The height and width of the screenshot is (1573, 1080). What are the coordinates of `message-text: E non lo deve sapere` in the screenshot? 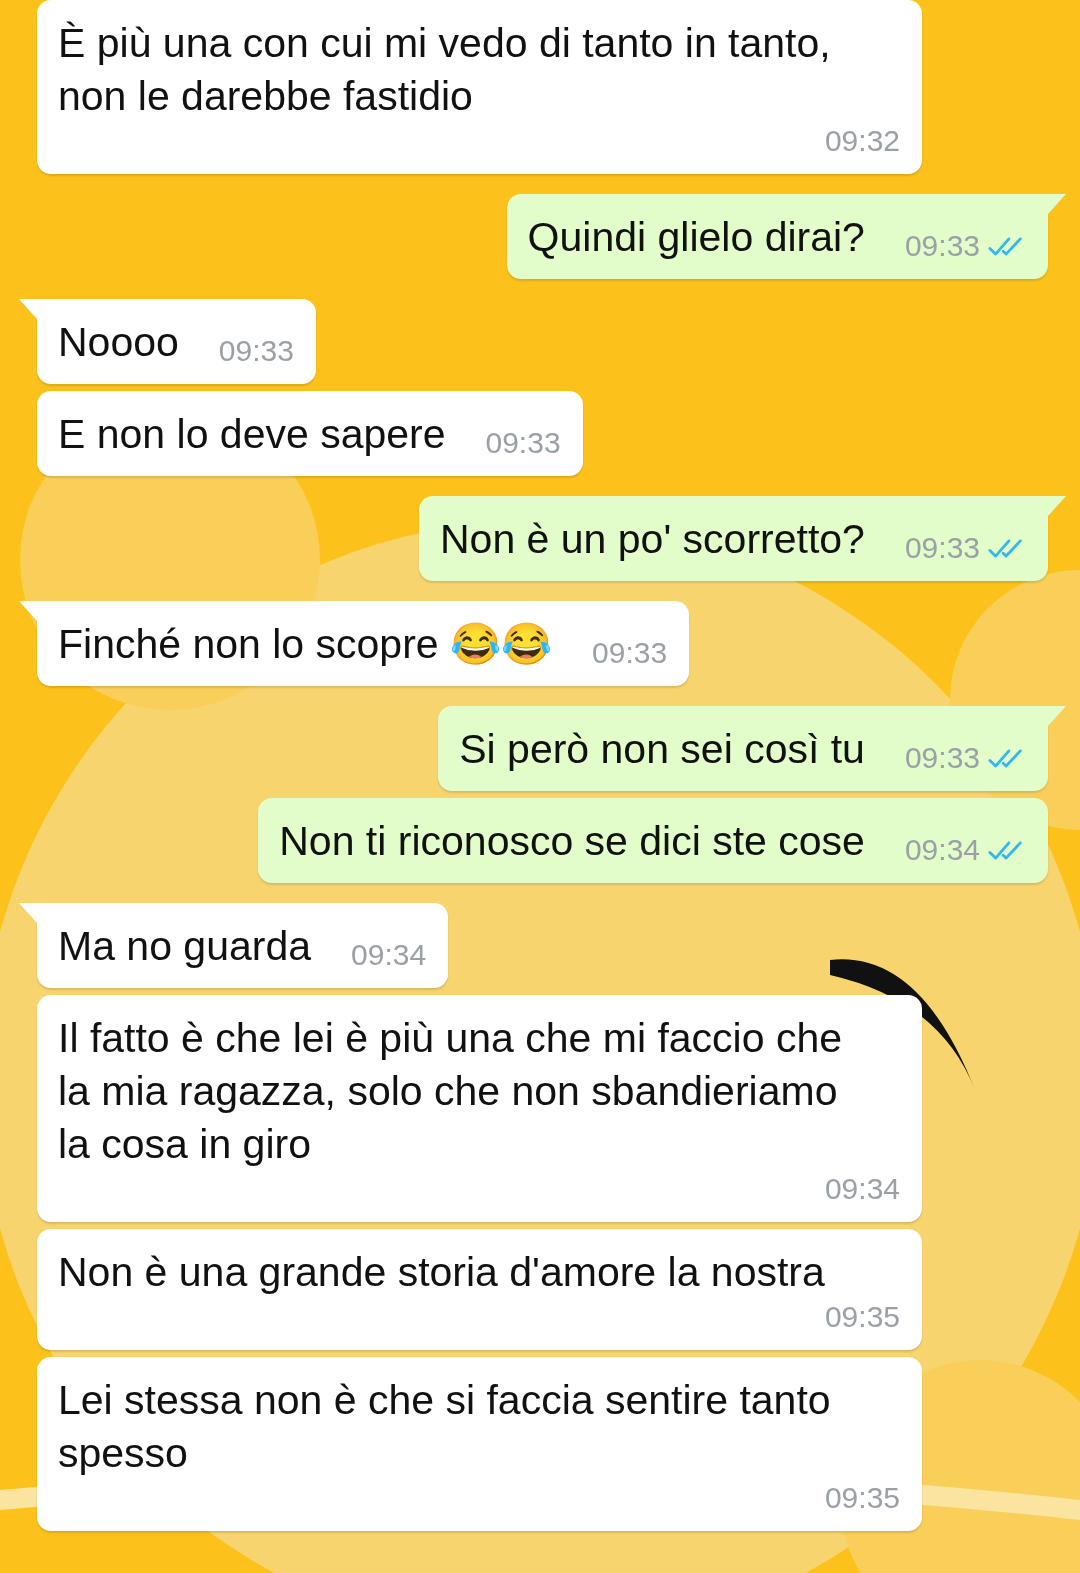 It's located at (252, 434).